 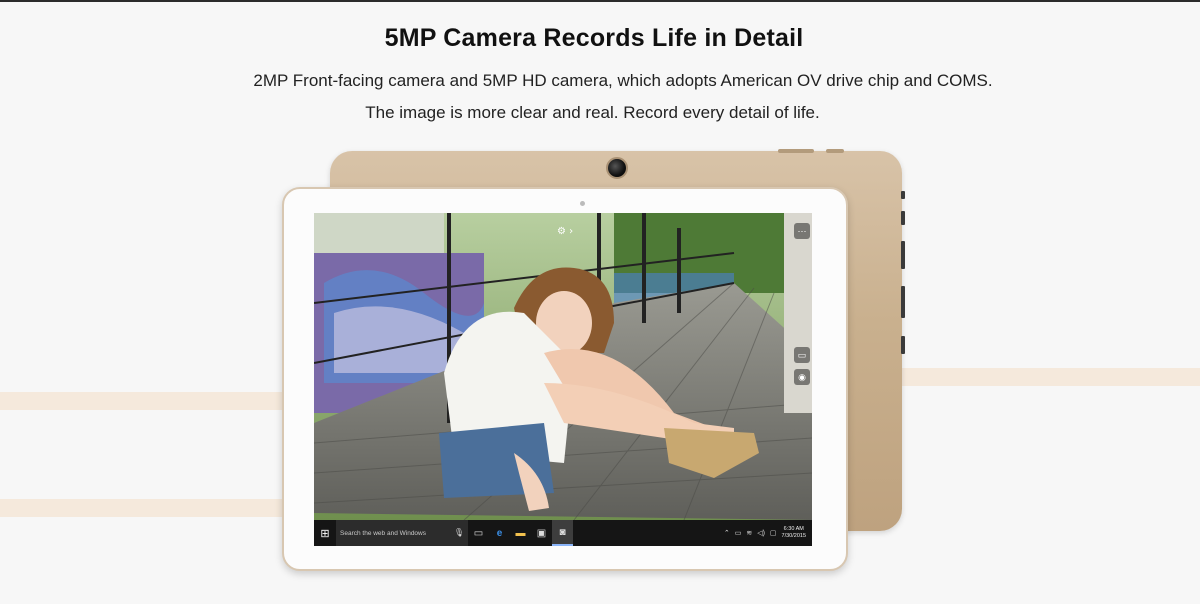 I want to click on microphone-icon: 🎙, so click(x=459, y=532).